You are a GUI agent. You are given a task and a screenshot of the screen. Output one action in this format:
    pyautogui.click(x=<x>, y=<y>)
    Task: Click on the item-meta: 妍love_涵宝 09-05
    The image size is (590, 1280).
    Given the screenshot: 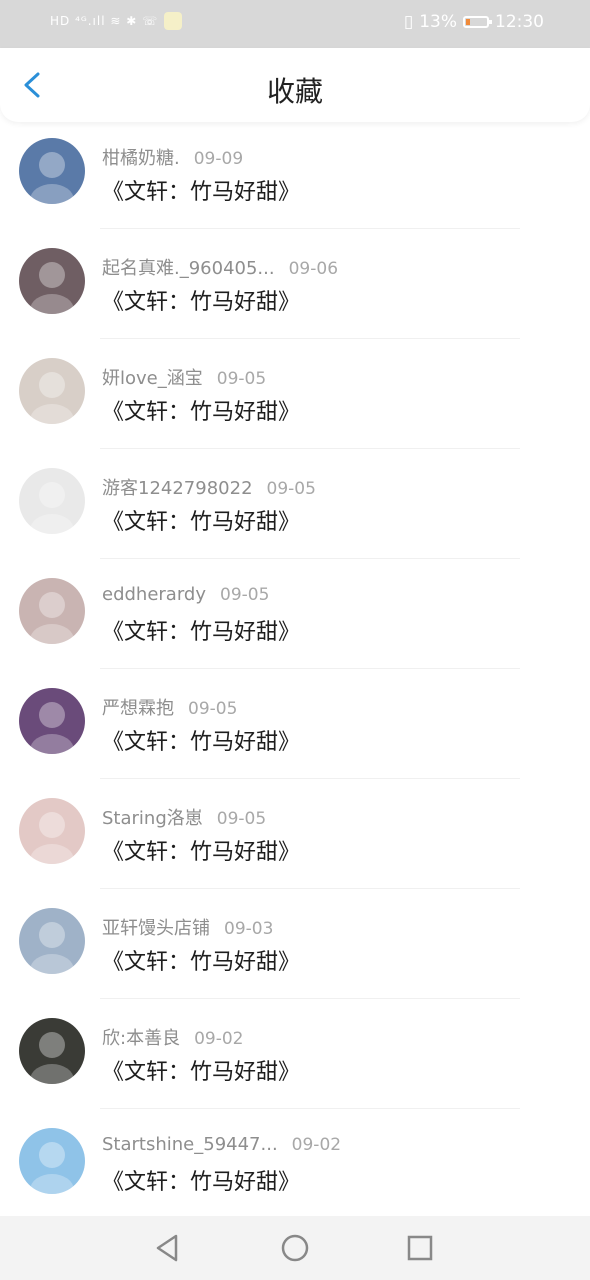 What is the action you would take?
    pyautogui.click(x=184, y=377)
    